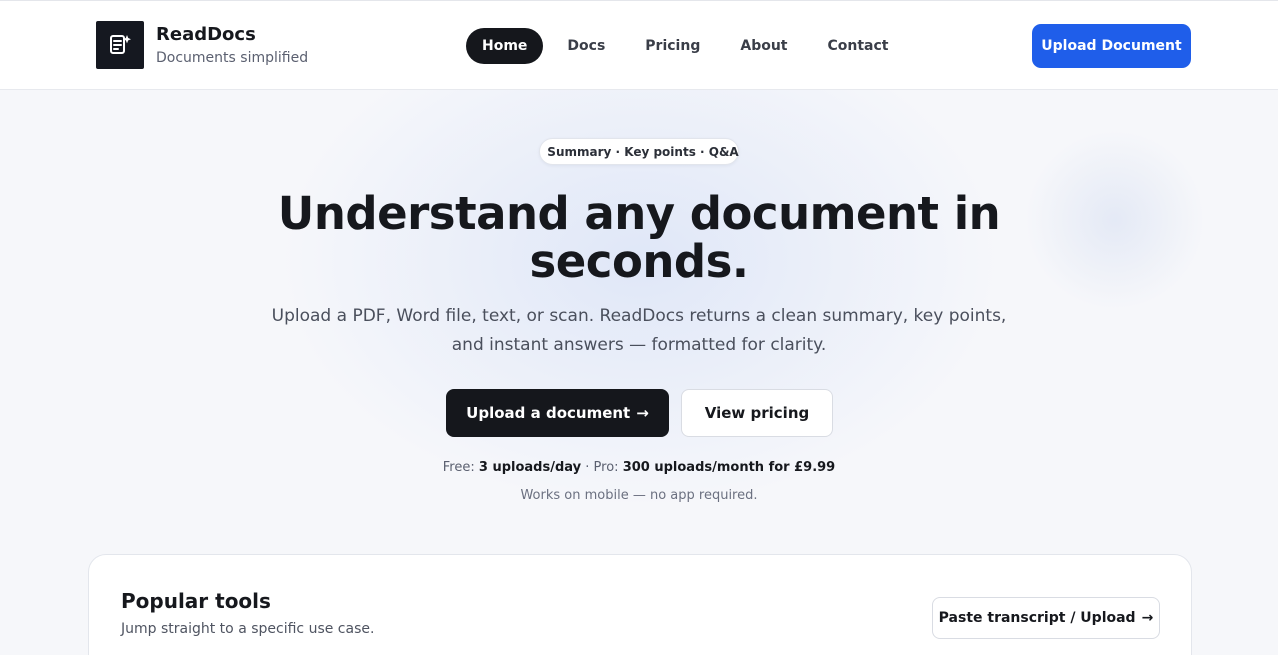 This screenshot has height=655, width=1278. What do you see at coordinates (232, 57) in the screenshot?
I see `brand-tagline: Documents simplified` at bounding box center [232, 57].